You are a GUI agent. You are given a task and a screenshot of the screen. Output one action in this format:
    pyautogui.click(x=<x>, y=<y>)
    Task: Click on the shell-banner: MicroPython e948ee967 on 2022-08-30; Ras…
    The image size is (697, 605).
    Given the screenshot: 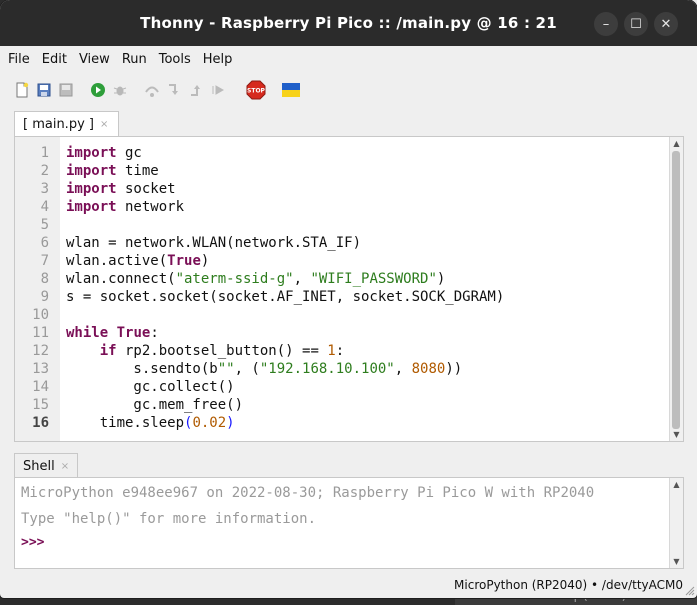 What is the action you would take?
    pyautogui.click(x=308, y=493)
    